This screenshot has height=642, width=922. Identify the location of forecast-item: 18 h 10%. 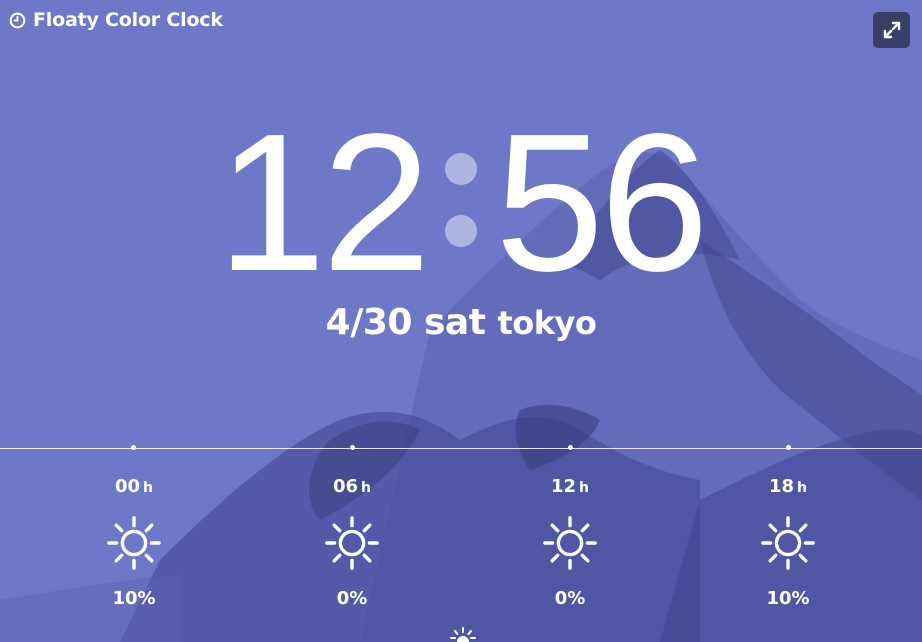
(788, 542).